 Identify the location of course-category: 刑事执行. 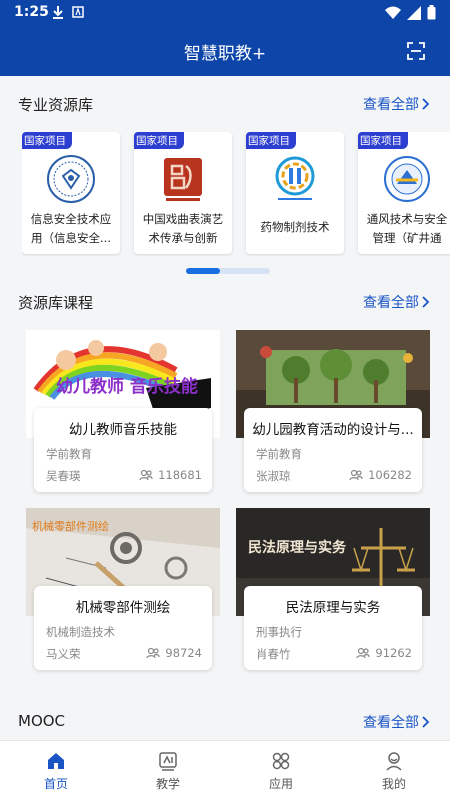
(279, 632).